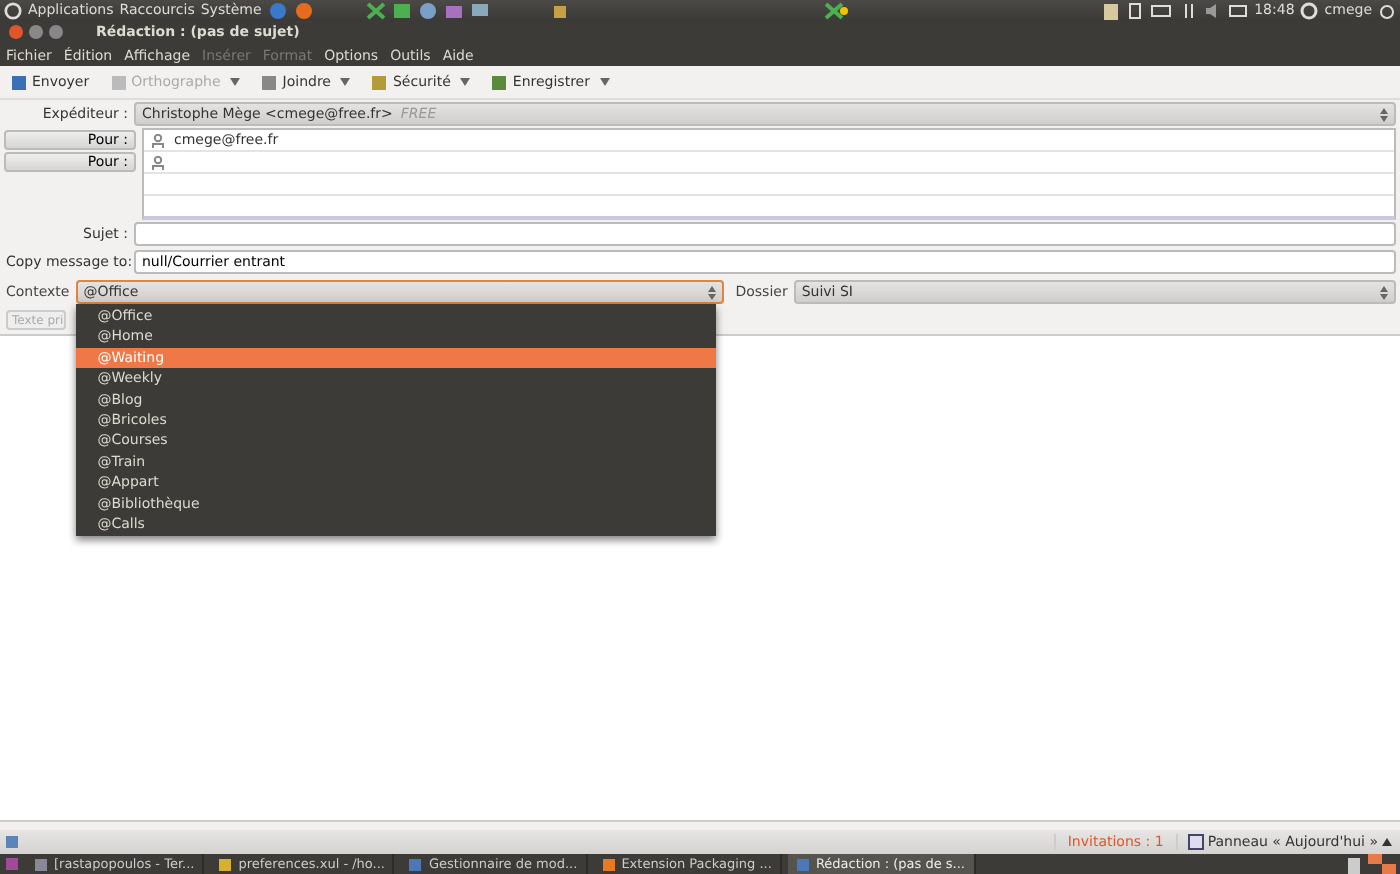 This screenshot has width=1400, height=874. What do you see at coordinates (1162, 10) in the screenshot?
I see `battery-icon` at bounding box center [1162, 10].